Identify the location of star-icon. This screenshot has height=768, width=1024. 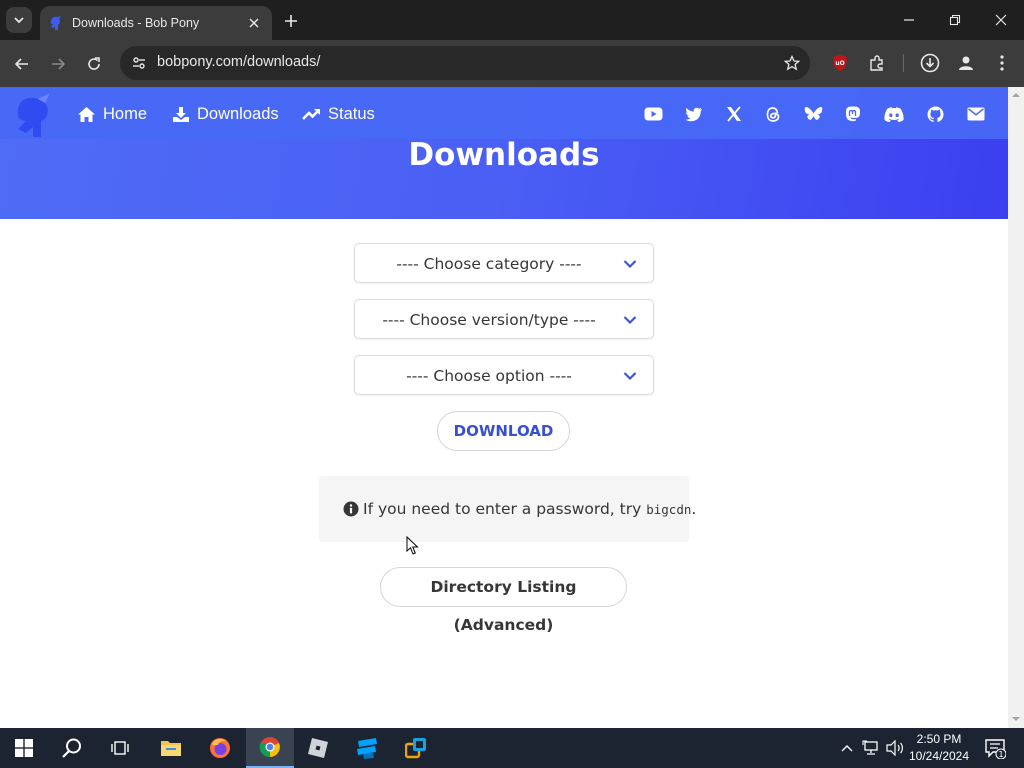
(792, 63).